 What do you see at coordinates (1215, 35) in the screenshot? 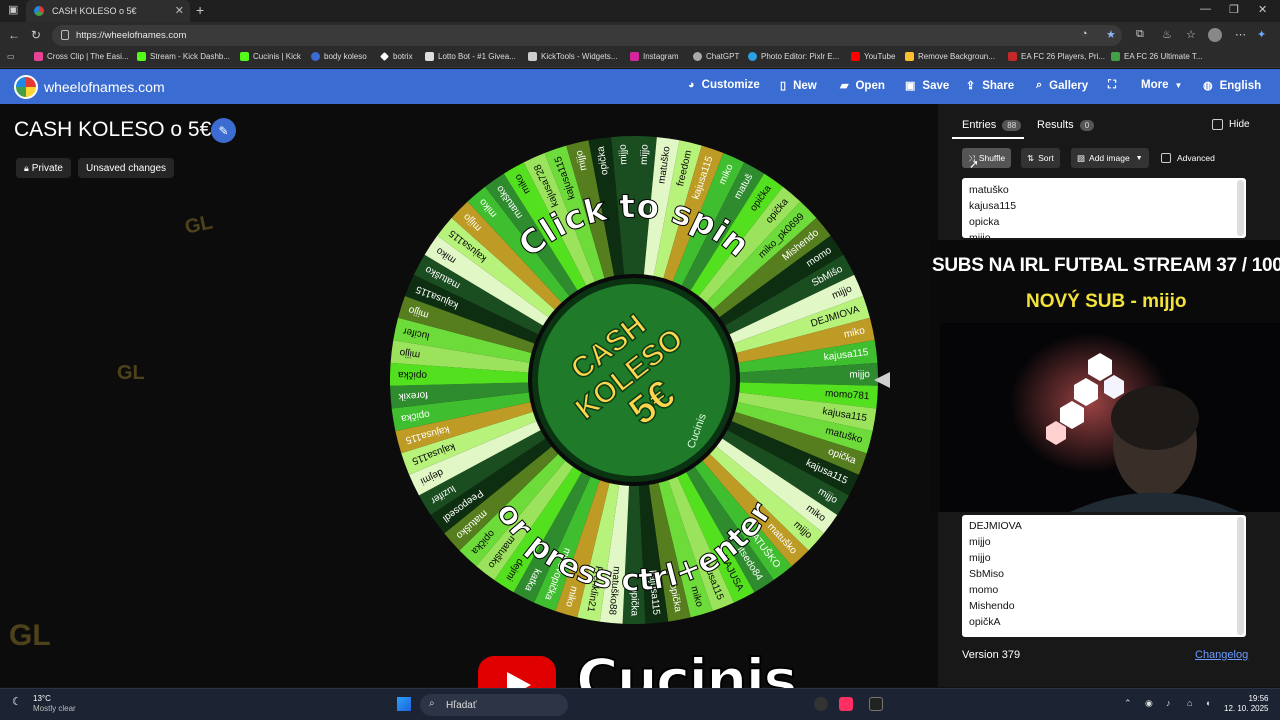
I see `profile-avatar` at bounding box center [1215, 35].